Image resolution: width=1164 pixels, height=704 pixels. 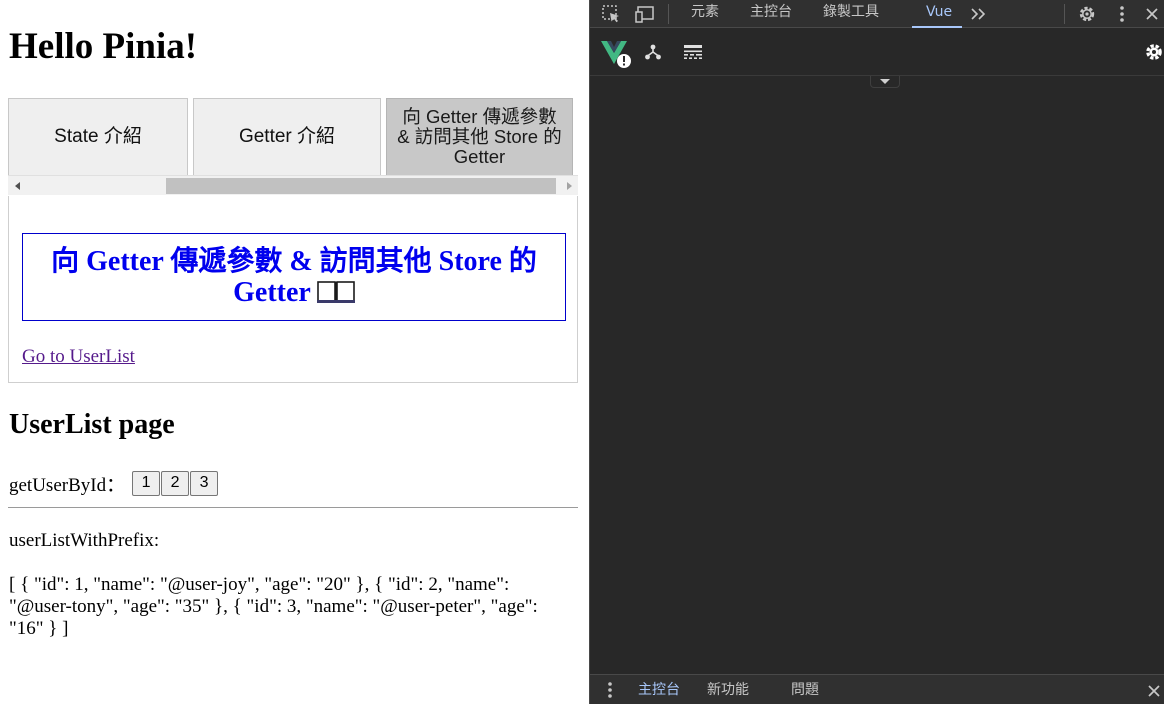 I want to click on scrollbar-thumb, so click(x=361, y=186).